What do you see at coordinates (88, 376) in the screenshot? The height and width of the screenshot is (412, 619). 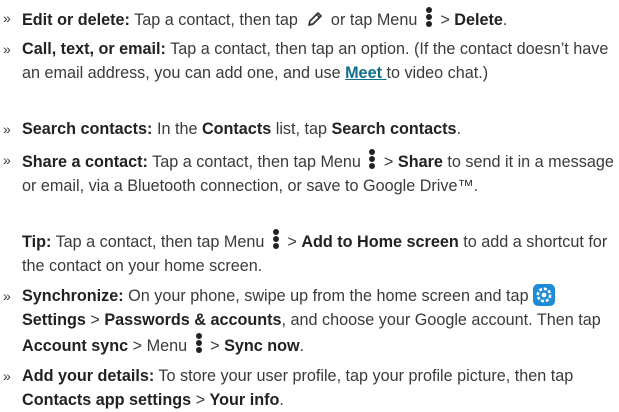 I see `item-title: Add your details:` at bounding box center [88, 376].